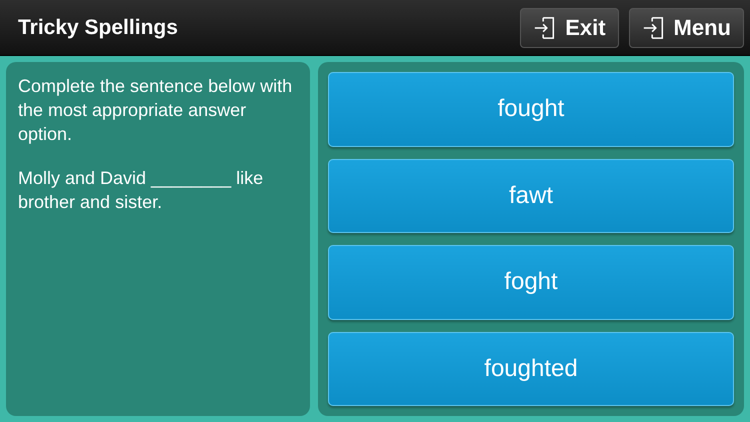  I want to click on app-title: Tricky Spellings, so click(98, 28).